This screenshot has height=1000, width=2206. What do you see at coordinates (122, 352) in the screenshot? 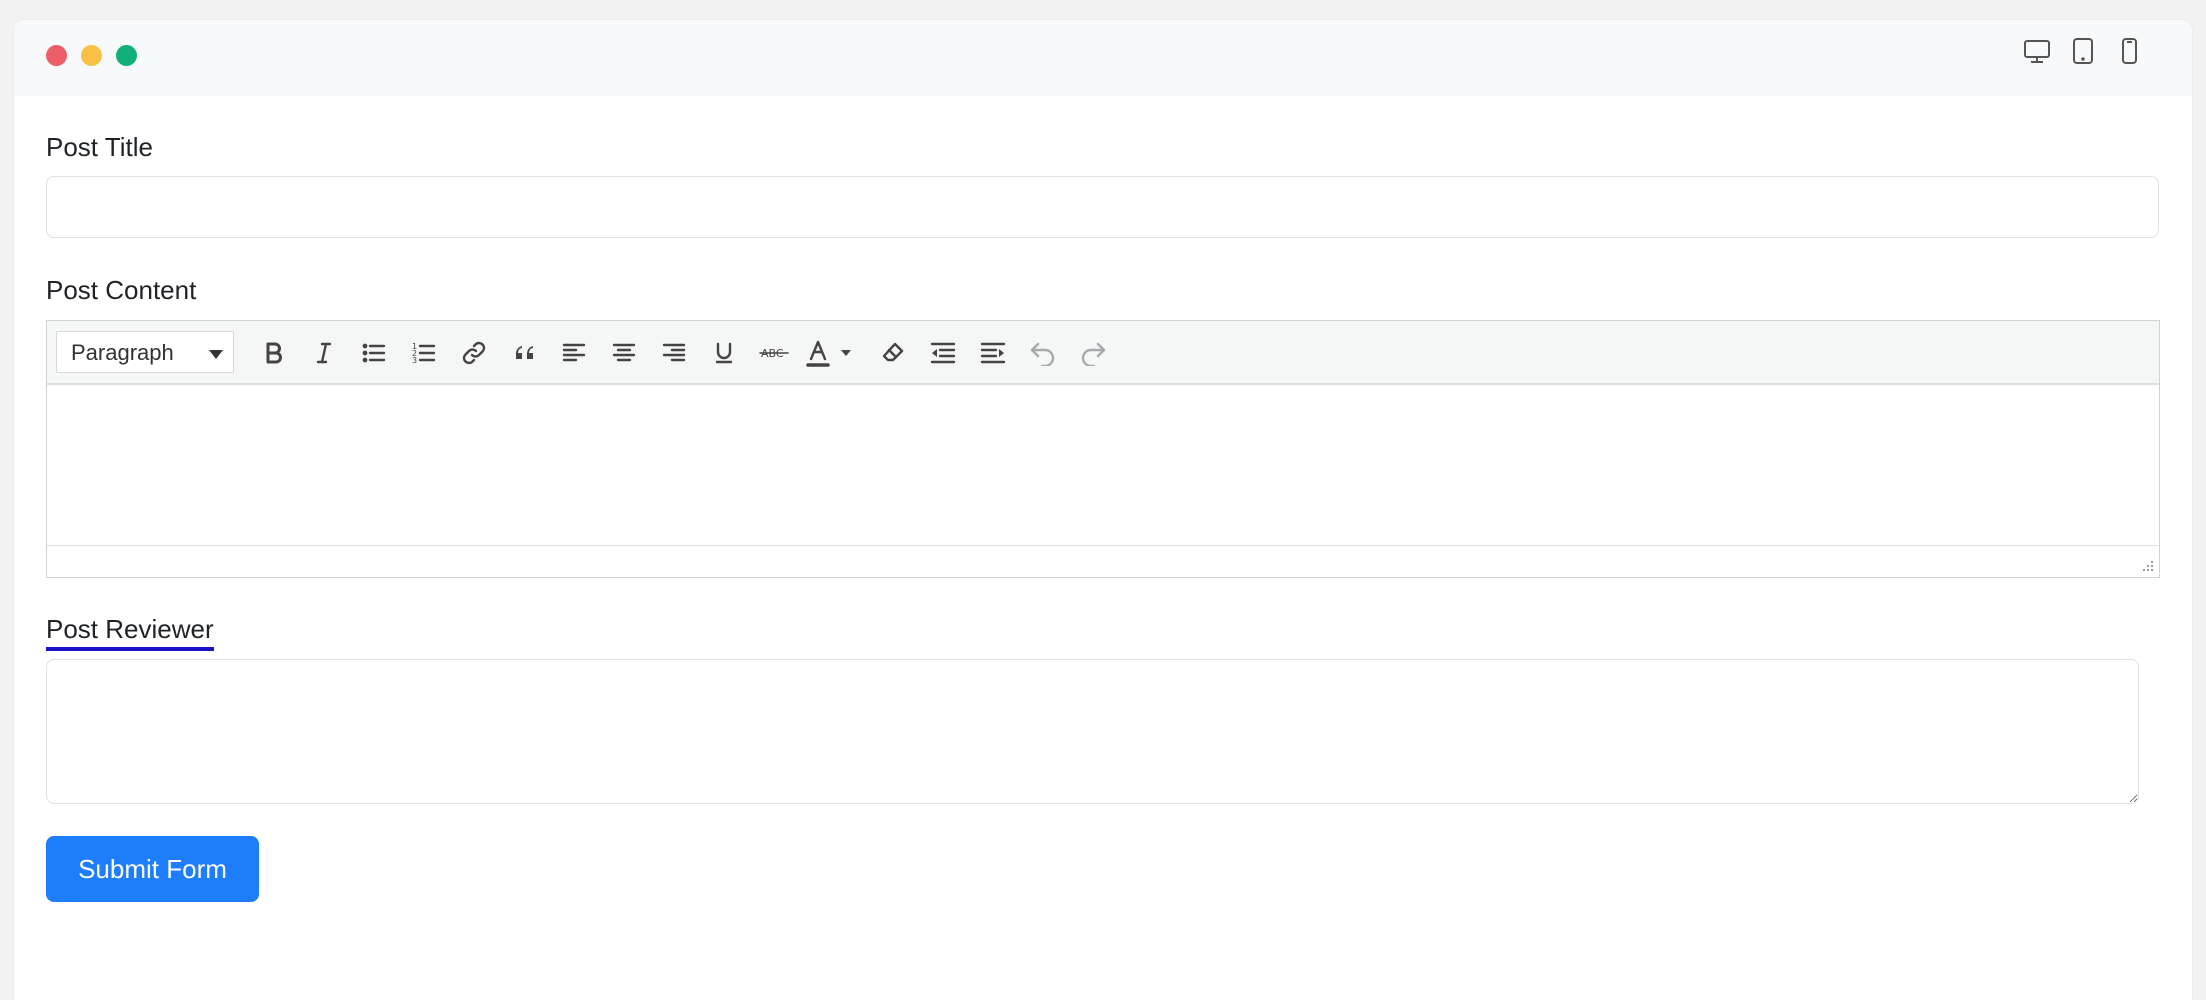
I see `format-select-value: Paragraph` at bounding box center [122, 352].